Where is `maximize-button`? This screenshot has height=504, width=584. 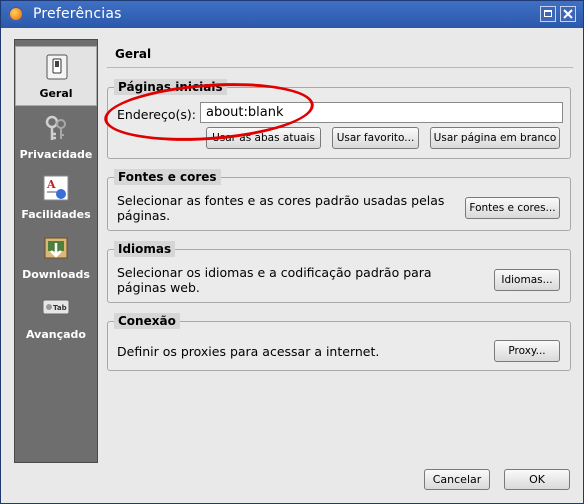
maximize-button is located at coordinates (548, 14).